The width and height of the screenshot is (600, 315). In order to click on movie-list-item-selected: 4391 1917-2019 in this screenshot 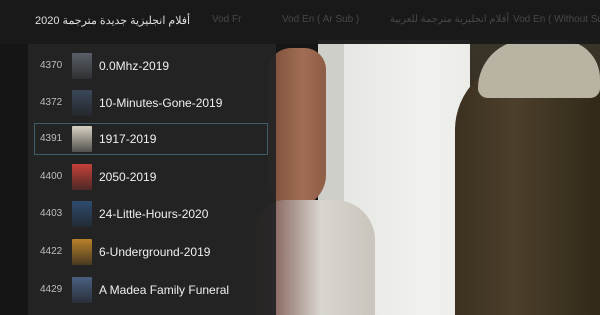, I will do `click(151, 139)`.